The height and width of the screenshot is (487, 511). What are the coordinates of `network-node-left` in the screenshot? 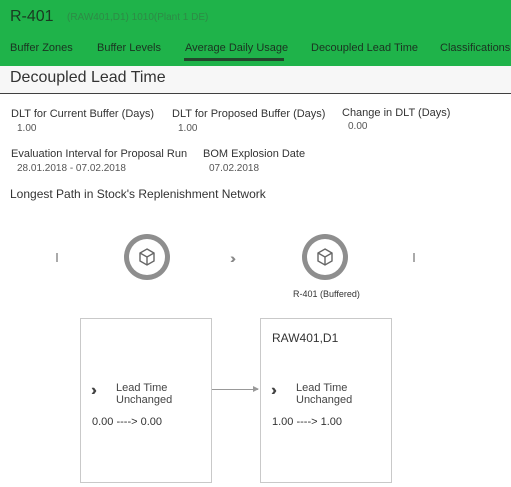 It's located at (147, 257).